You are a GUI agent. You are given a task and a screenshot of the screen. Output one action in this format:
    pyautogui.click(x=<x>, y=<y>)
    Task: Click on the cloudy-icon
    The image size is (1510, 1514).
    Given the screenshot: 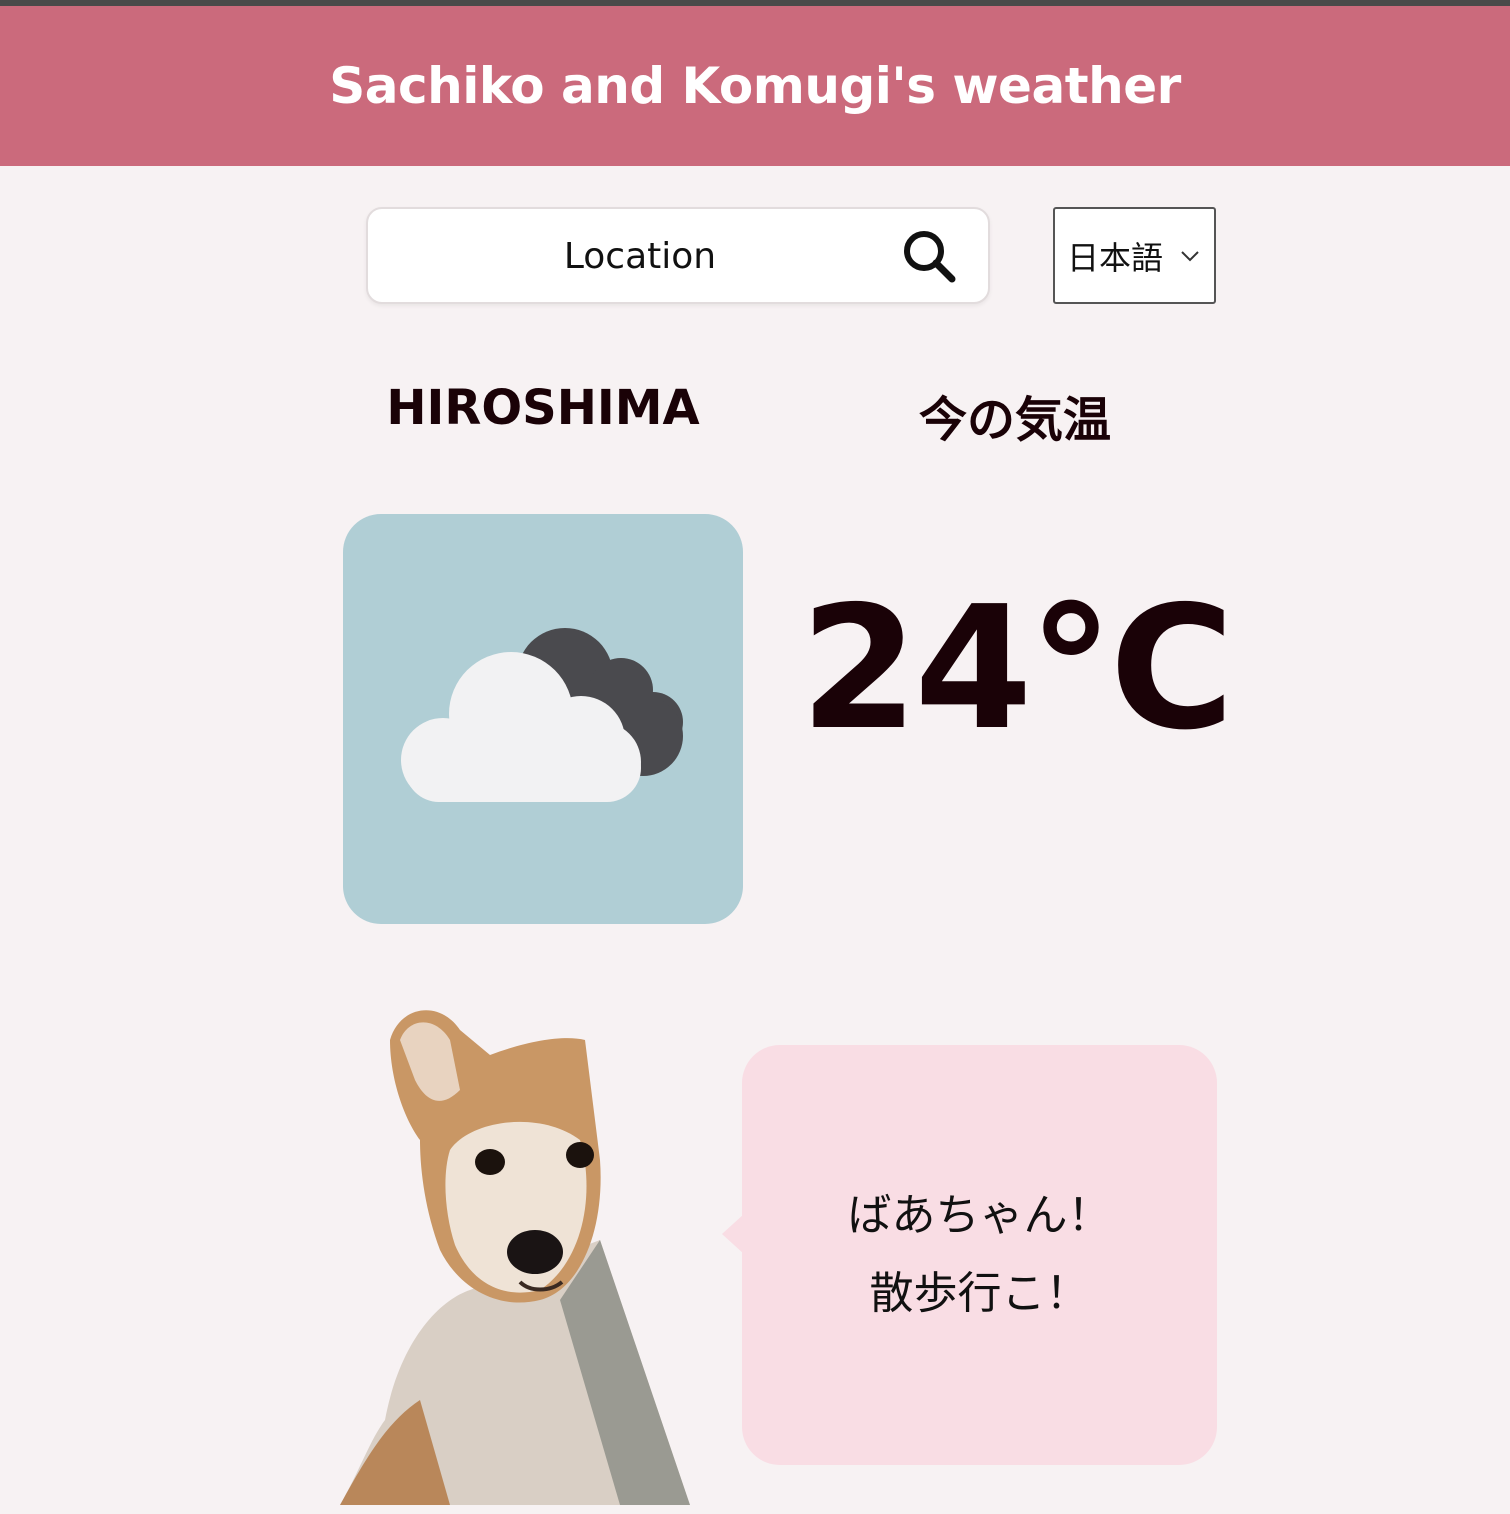 What is the action you would take?
    pyautogui.click(x=542, y=715)
    